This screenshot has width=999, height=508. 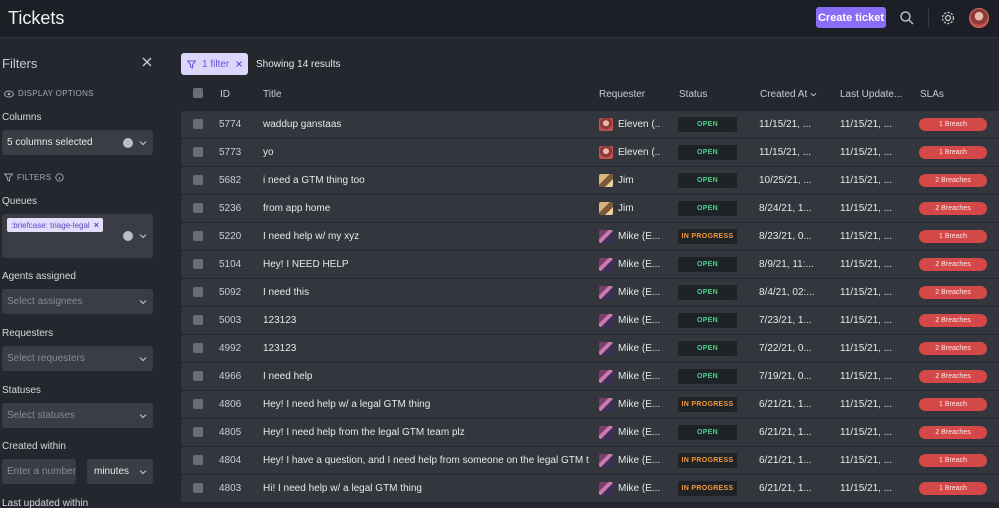 I want to click on remove-tag-icon: ×, so click(x=96, y=225).